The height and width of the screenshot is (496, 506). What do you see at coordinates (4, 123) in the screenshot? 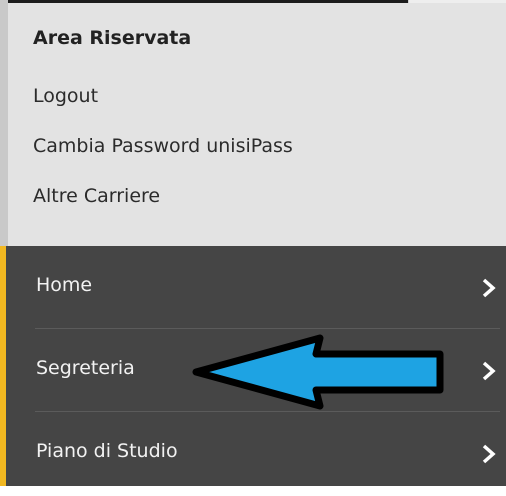
I see `panel-left-edge` at bounding box center [4, 123].